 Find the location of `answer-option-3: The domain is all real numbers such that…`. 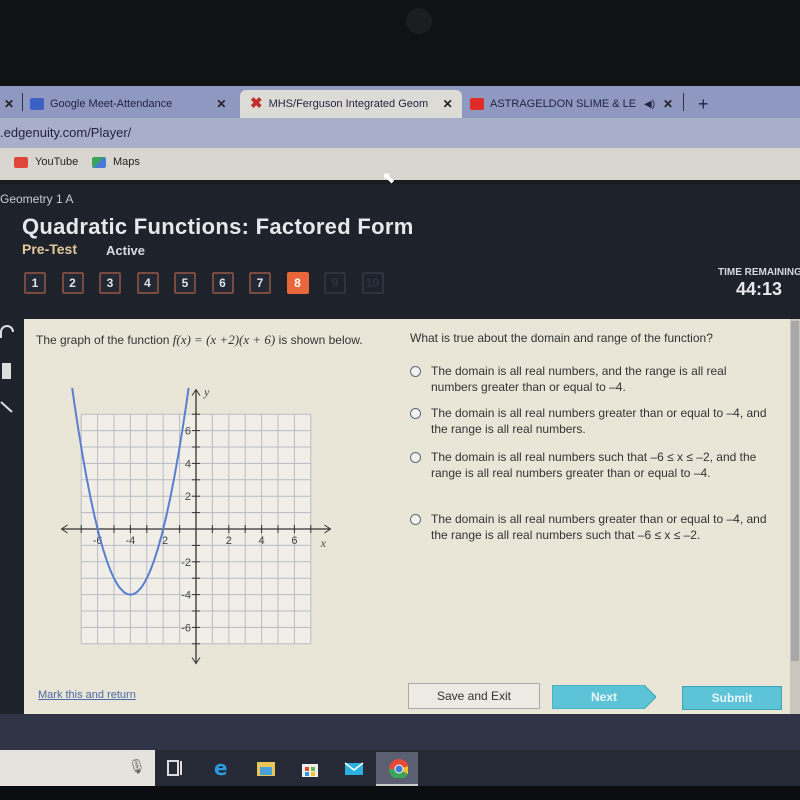

answer-option-3: The domain is all real numbers such that… is located at coordinates (592, 465).